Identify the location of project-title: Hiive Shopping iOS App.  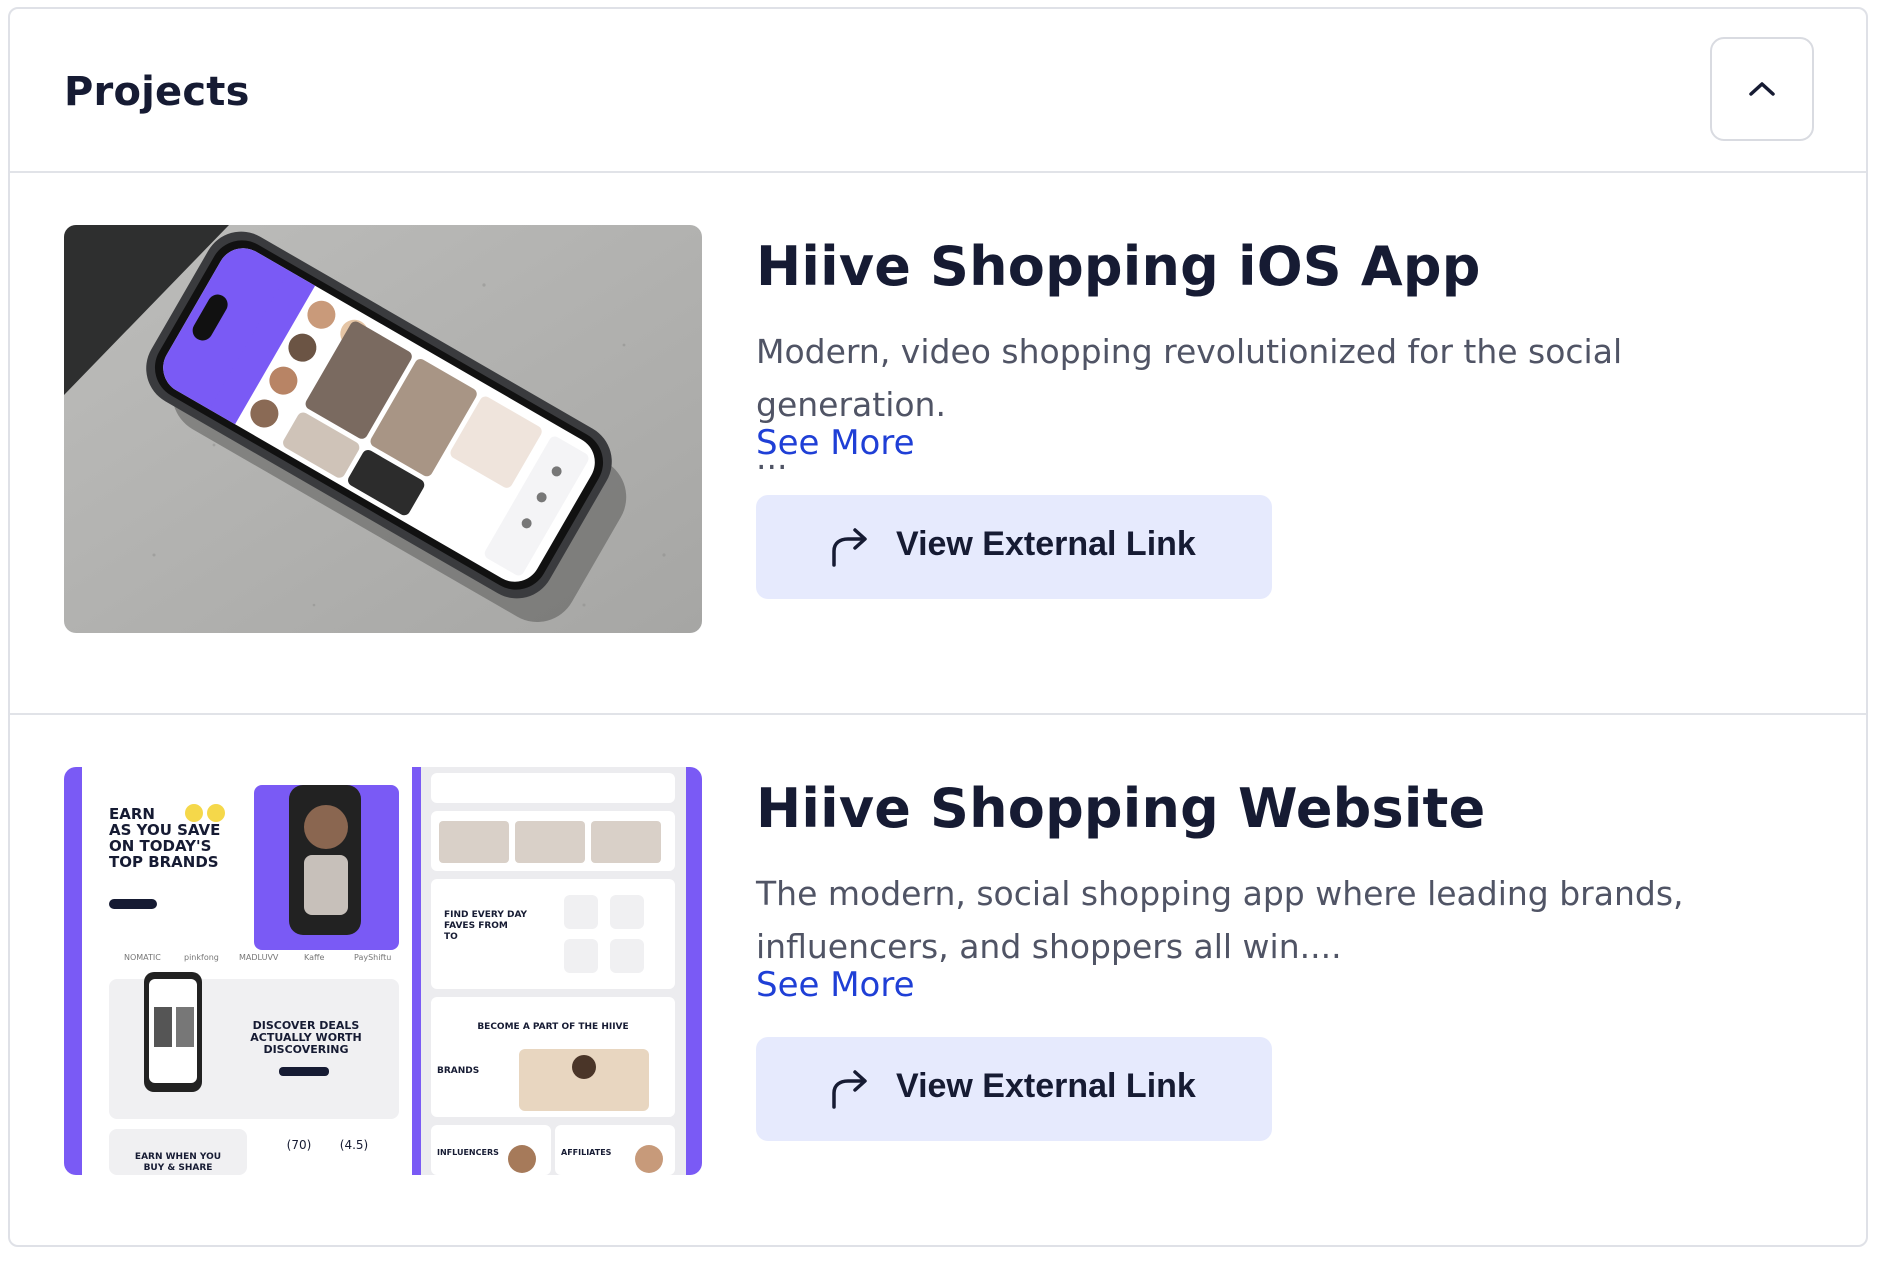
(1118, 266).